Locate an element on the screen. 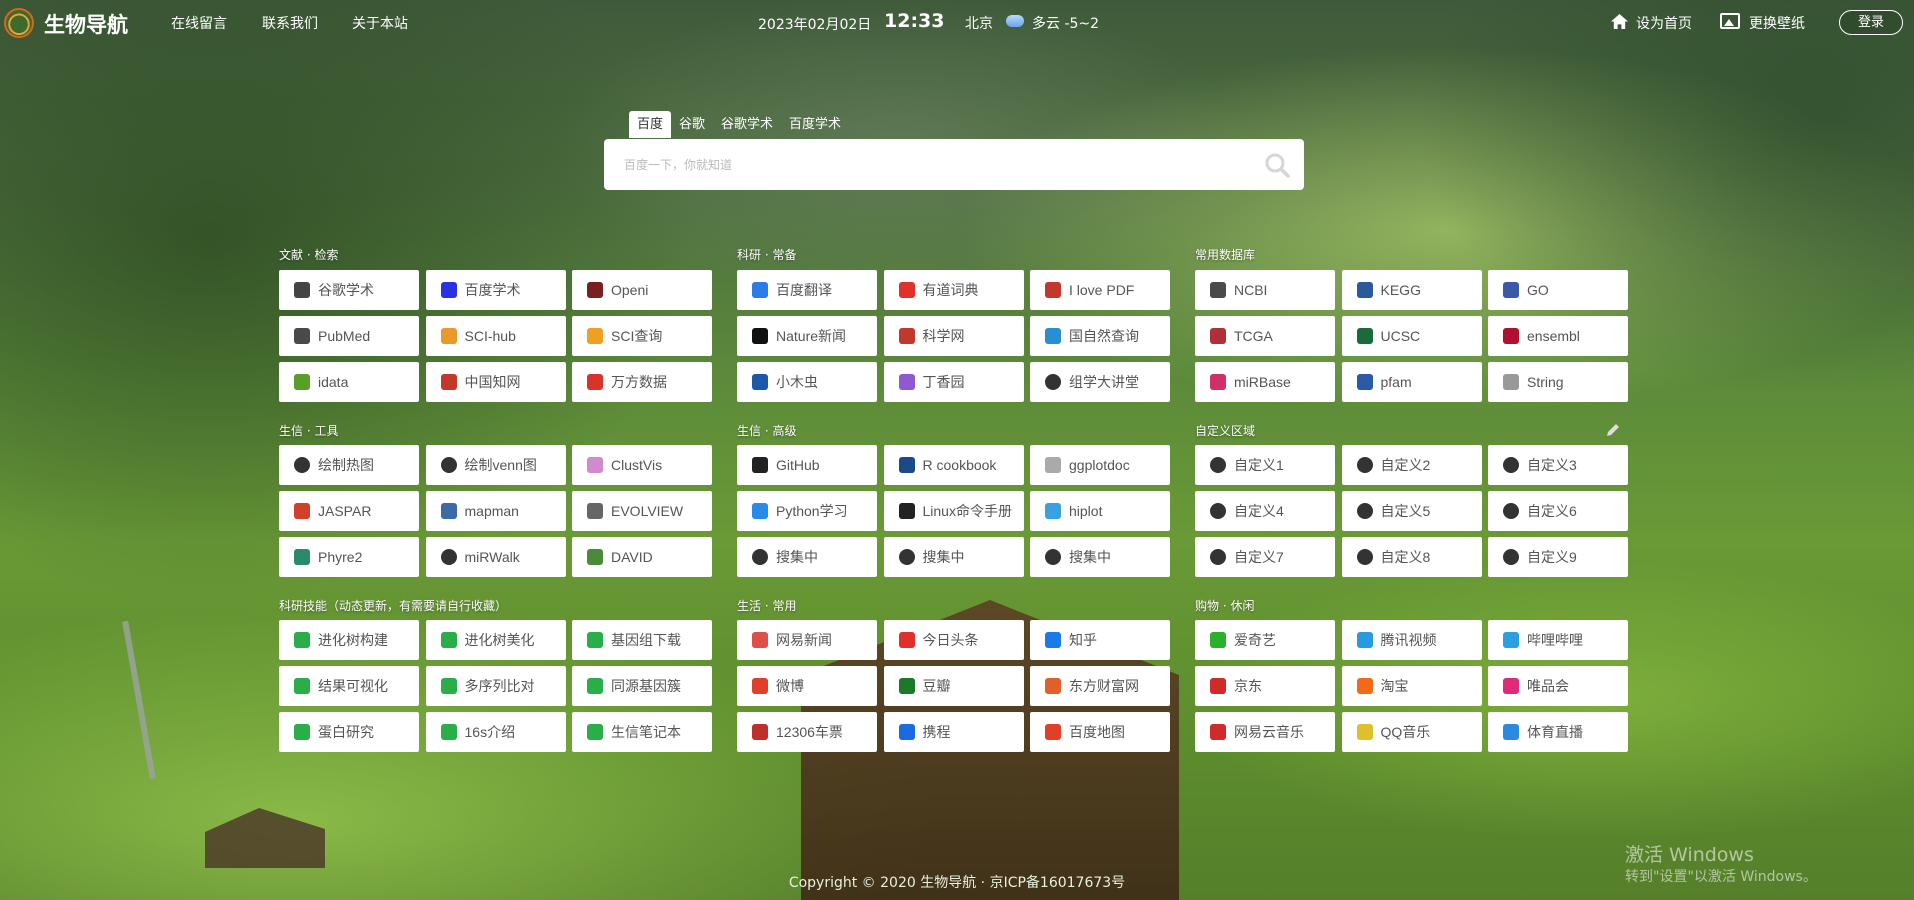 Image resolution: width=1914 pixels, height=900 pixels. nav-contact: 联系我们 is located at coordinates (290, 23).